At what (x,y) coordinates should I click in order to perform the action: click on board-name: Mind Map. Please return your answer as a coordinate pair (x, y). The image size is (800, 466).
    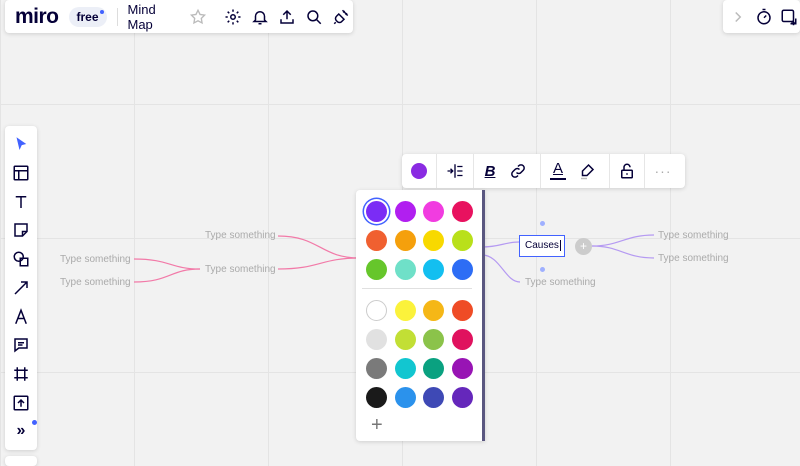
    Looking at the image, I should click on (155, 17).